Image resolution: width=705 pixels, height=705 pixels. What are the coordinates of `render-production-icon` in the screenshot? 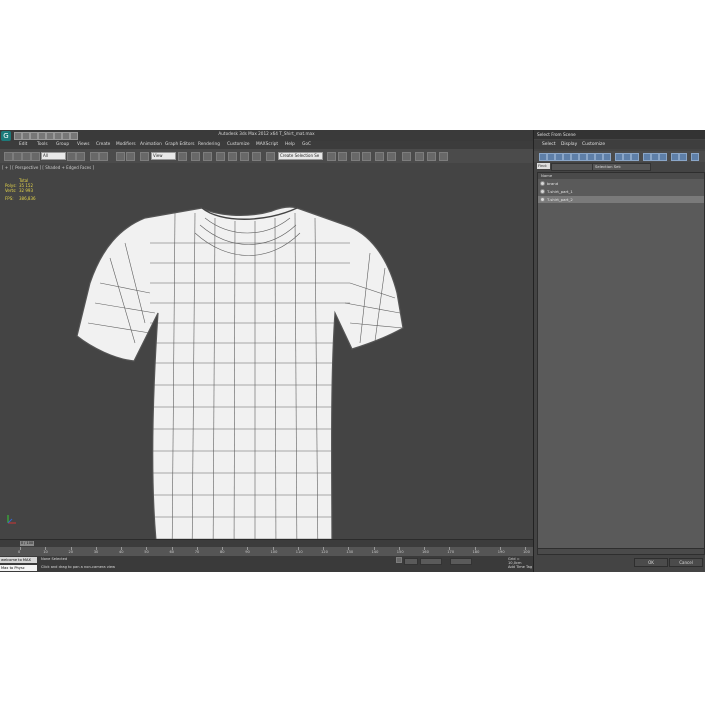 It's located at (443, 156).